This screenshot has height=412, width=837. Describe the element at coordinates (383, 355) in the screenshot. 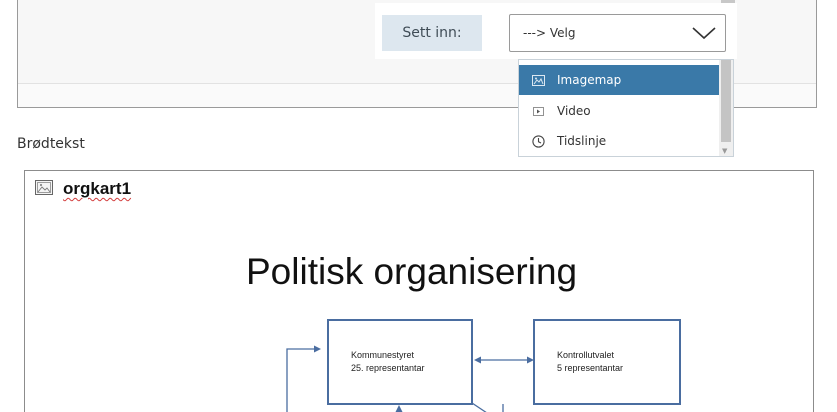

I see `org-box-line: Kommunestyret` at that location.